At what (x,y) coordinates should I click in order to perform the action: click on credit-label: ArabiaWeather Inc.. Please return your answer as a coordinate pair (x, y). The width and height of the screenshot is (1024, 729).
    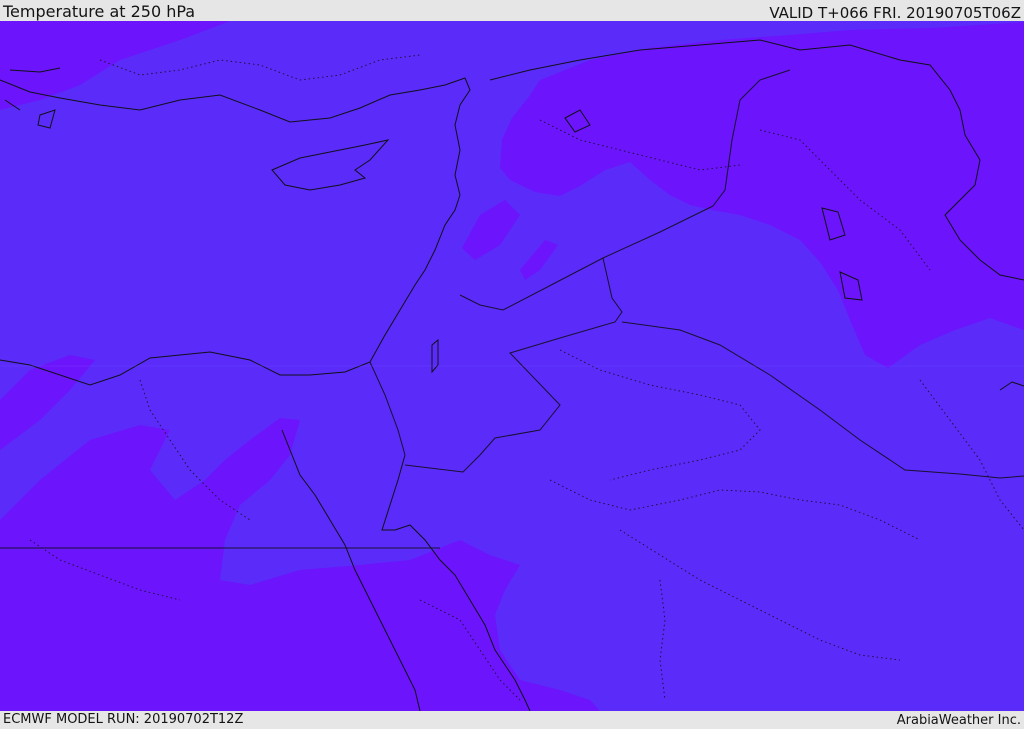
    Looking at the image, I should click on (958, 720).